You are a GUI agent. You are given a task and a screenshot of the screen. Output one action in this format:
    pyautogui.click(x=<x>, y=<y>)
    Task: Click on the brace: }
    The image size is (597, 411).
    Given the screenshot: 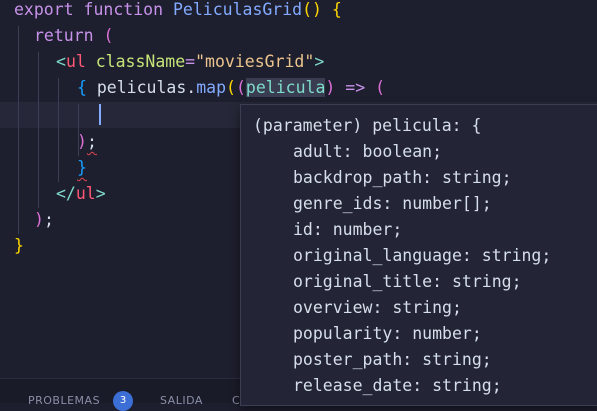 What is the action you would take?
    pyautogui.click(x=19, y=245)
    